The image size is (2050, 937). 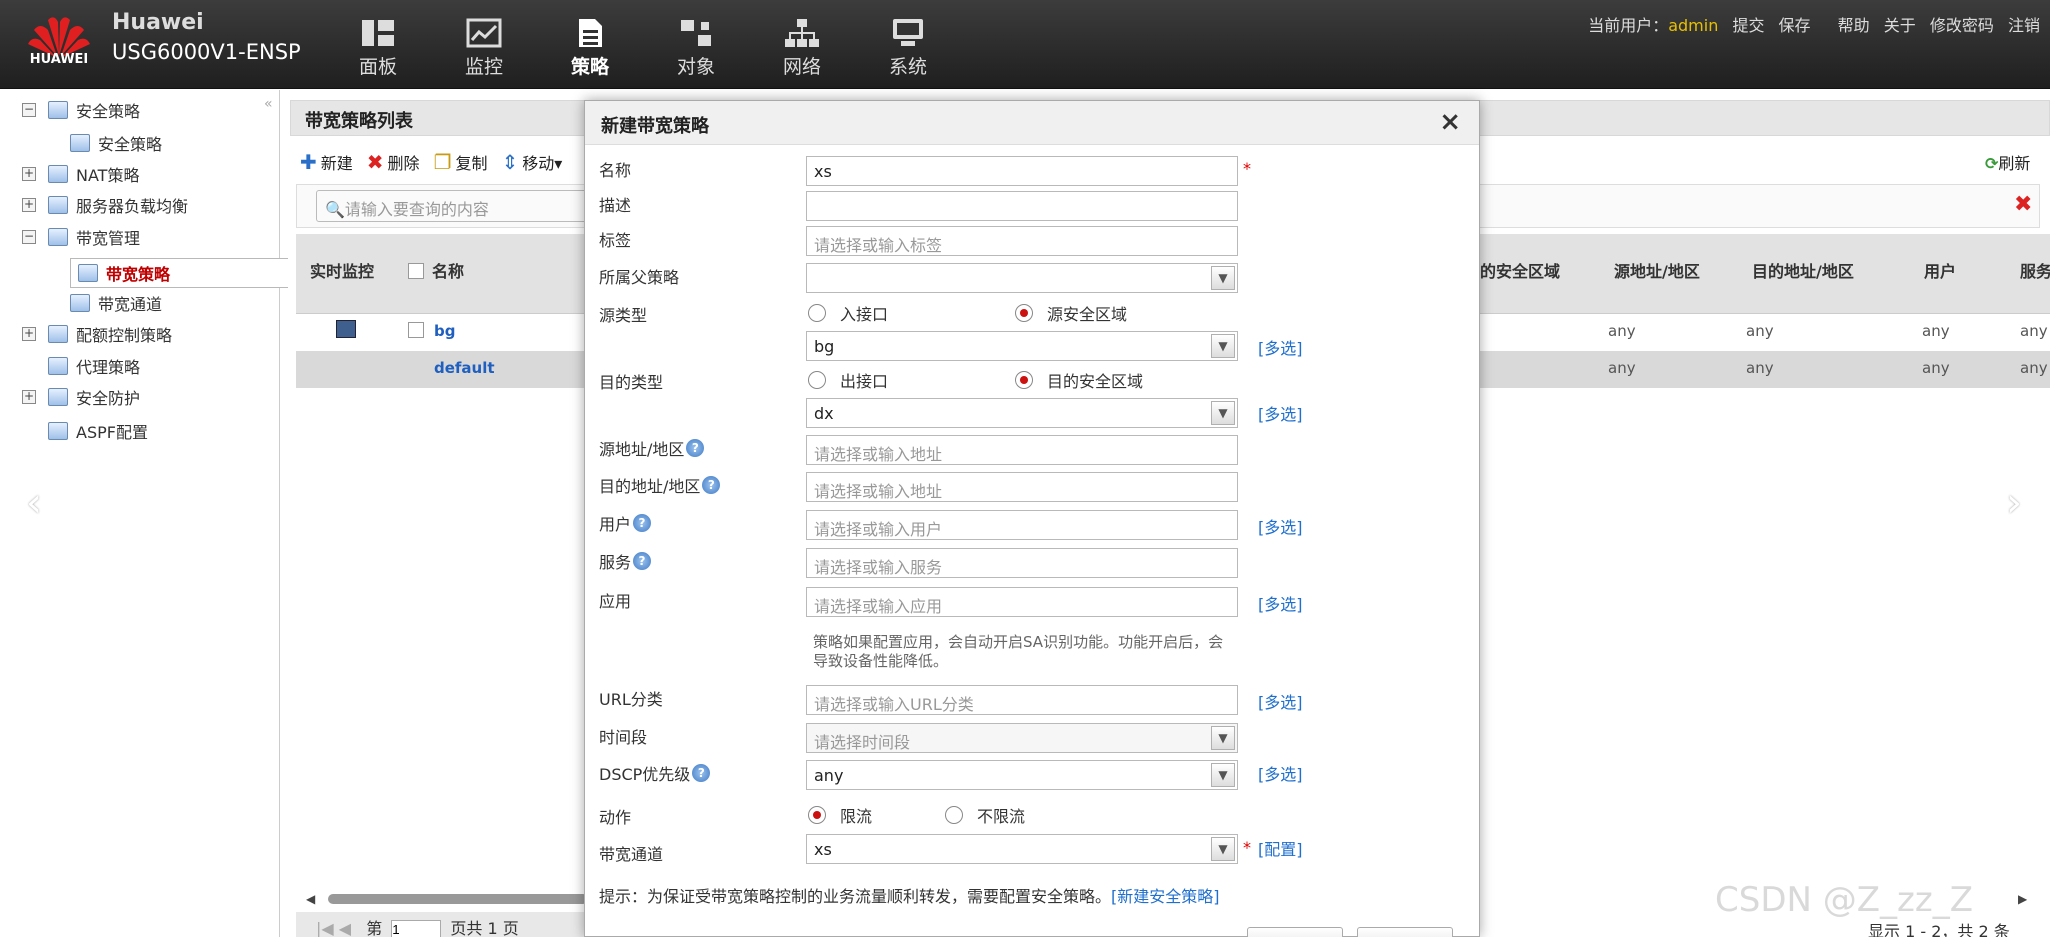 What do you see at coordinates (116, 143) in the screenshot?
I see `tree-security-policy: 安全策略` at bounding box center [116, 143].